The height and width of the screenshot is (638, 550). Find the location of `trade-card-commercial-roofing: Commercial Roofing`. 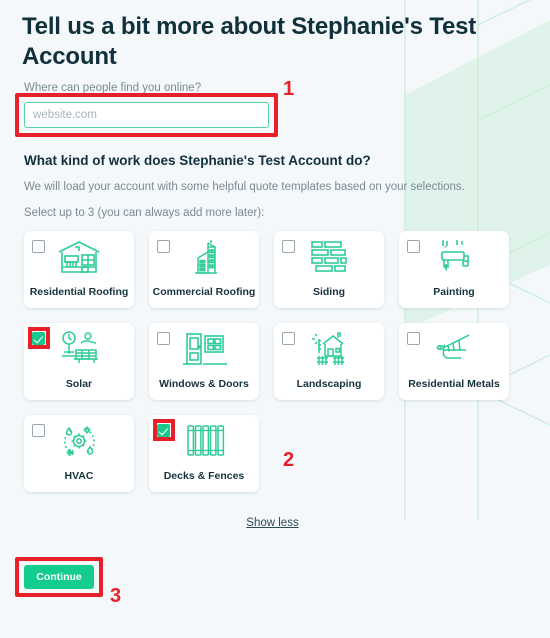

trade-card-commercial-roofing: Commercial Roofing is located at coordinates (204, 269).